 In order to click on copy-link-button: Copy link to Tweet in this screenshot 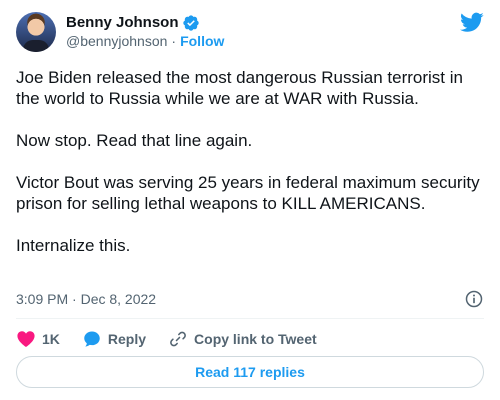, I will do `click(242, 339)`.